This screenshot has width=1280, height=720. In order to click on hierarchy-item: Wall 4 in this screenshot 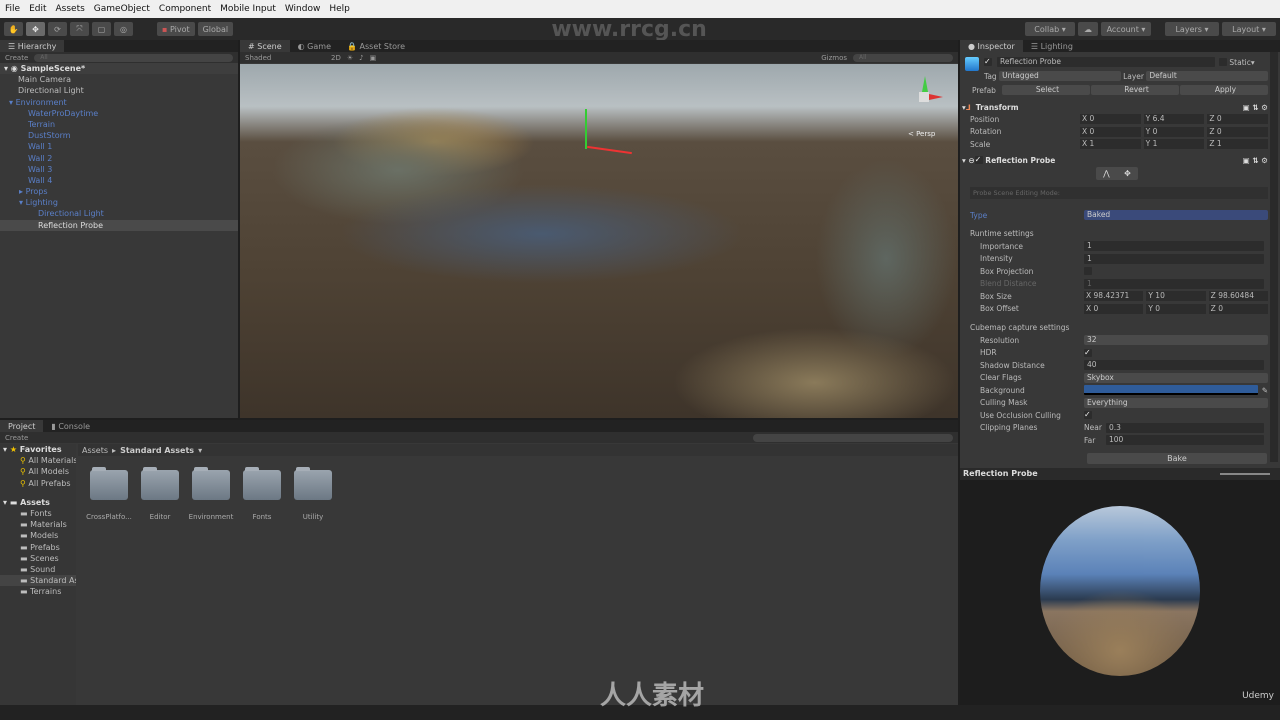, I will do `click(119, 180)`.